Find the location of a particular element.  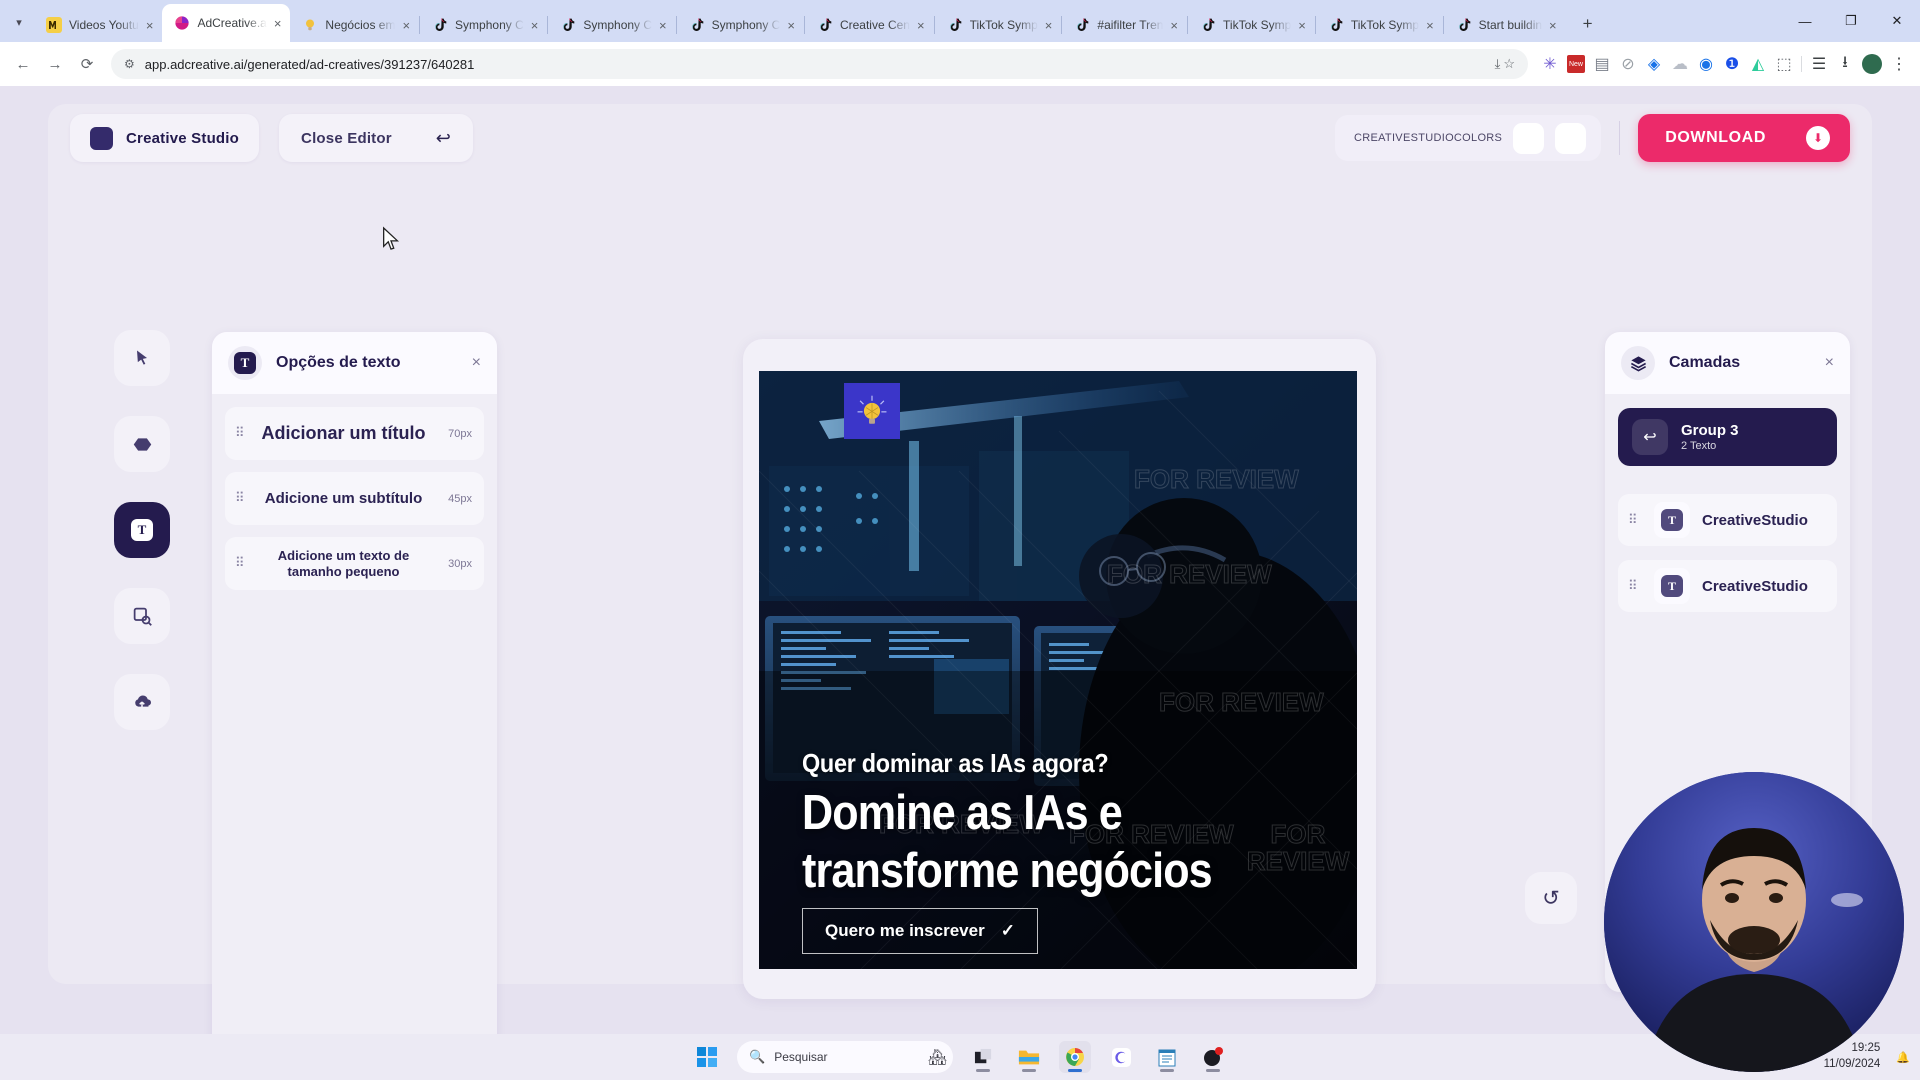

chrome-icon is located at coordinates (1075, 1057).